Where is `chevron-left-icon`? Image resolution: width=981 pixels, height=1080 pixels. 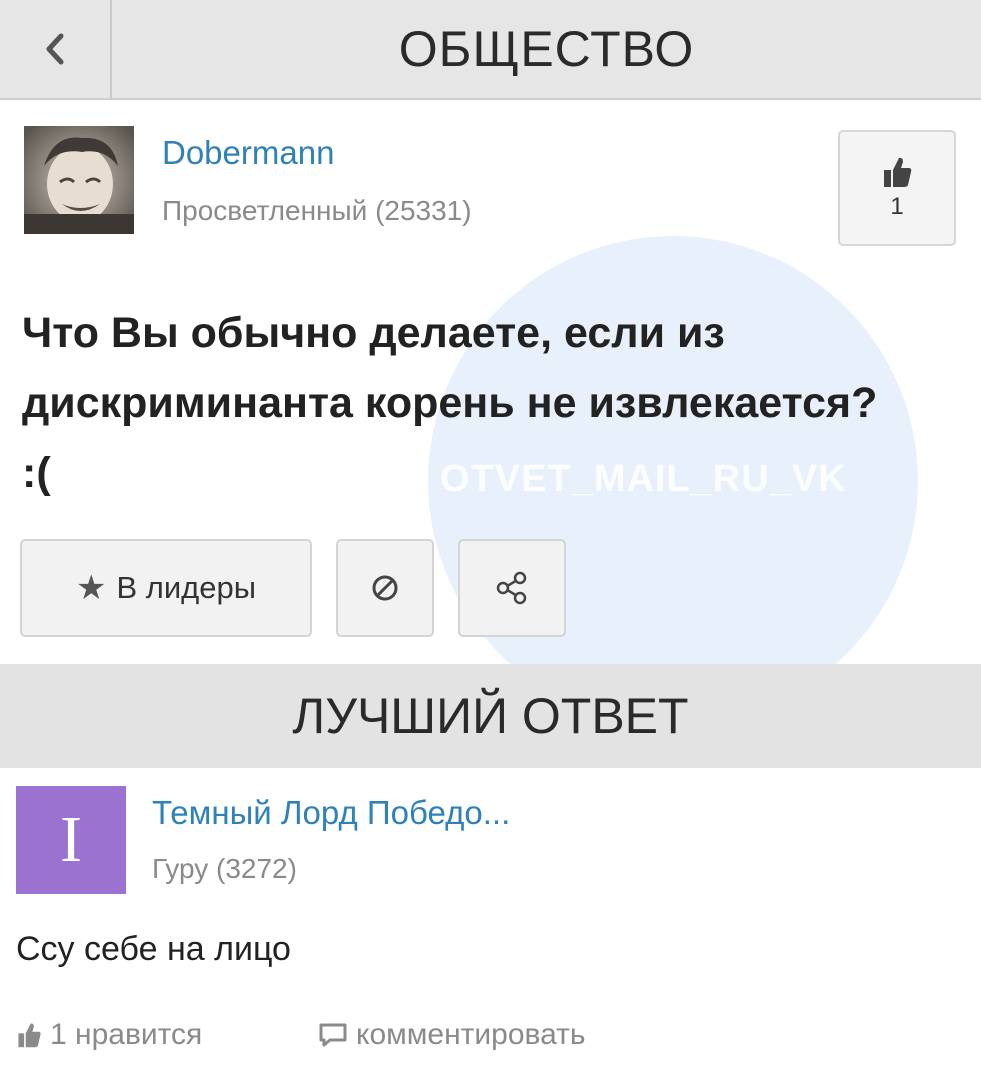
chevron-left-icon is located at coordinates (55, 49).